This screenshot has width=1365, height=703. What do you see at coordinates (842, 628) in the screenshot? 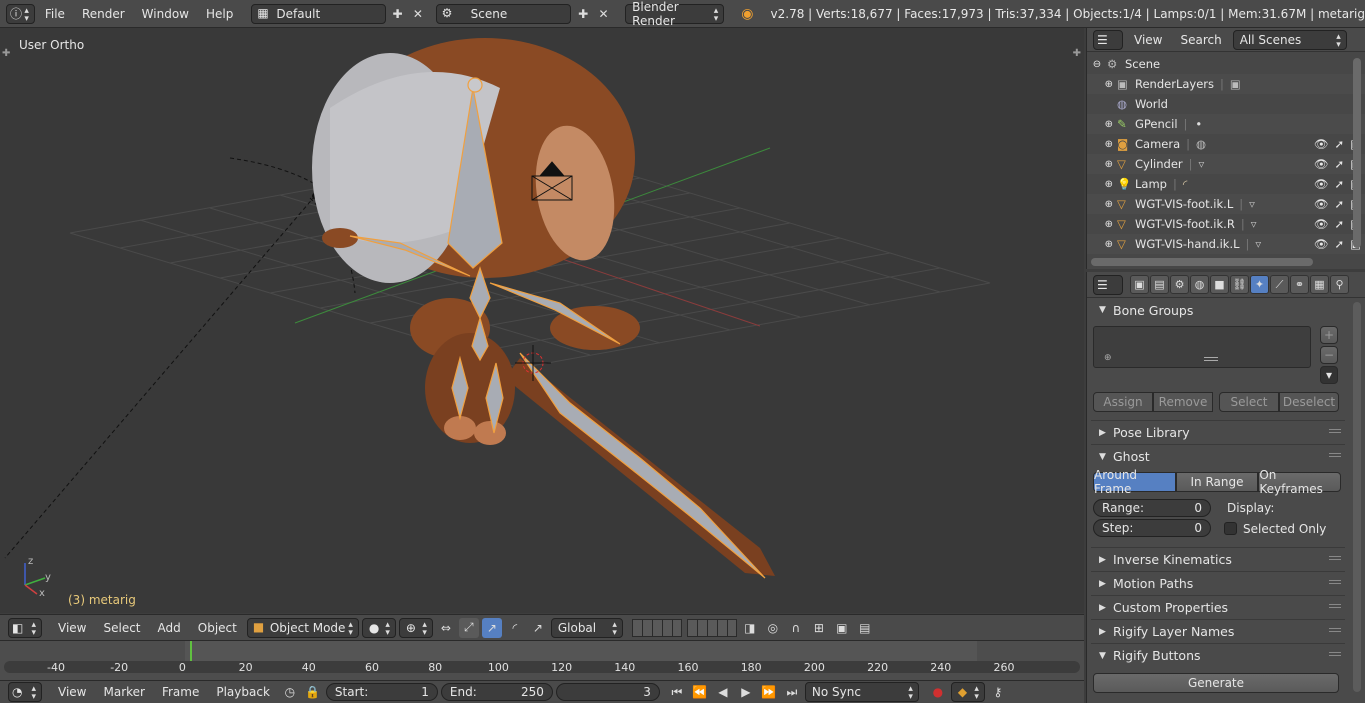
I see `render-preview-icon: ▣` at bounding box center [842, 628].